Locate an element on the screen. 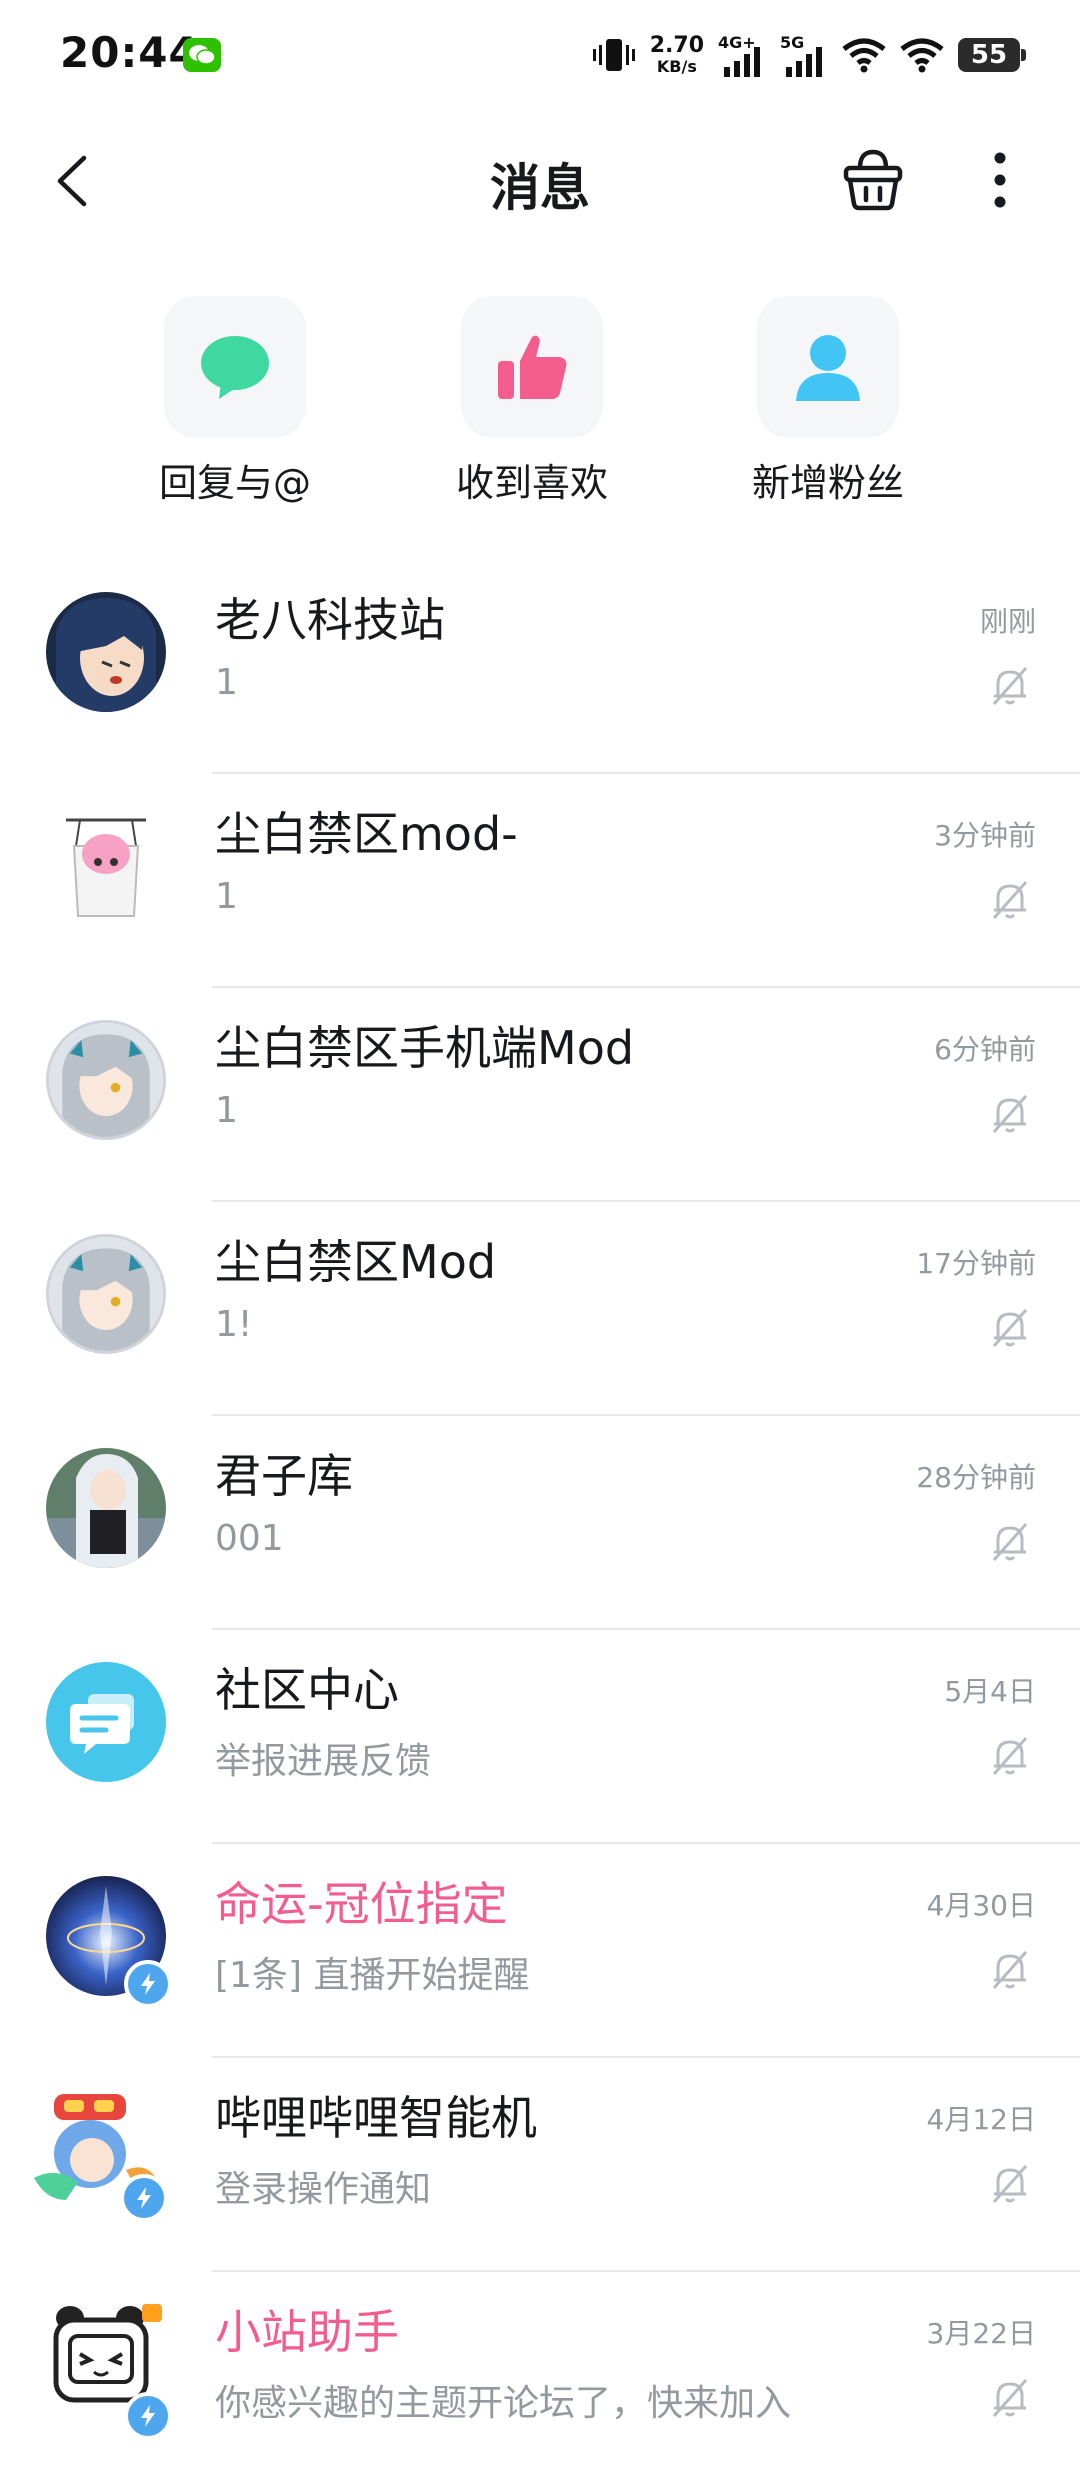  signal-5g-icon: 5G is located at coordinates (804, 55).